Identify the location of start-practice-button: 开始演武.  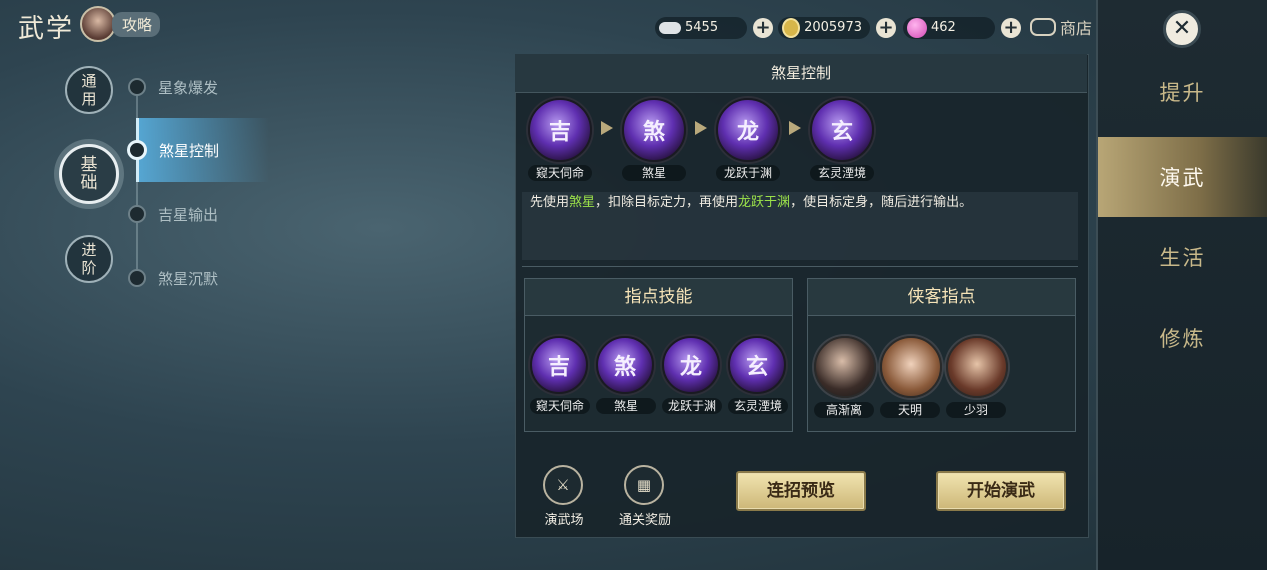
(1001, 491).